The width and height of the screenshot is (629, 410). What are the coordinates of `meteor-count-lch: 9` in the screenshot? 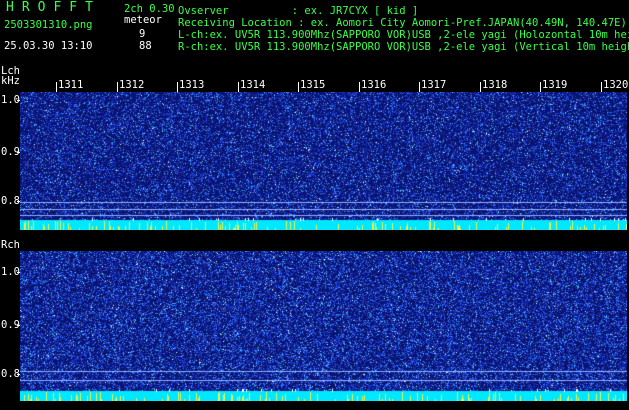 It's located at (142, 34).